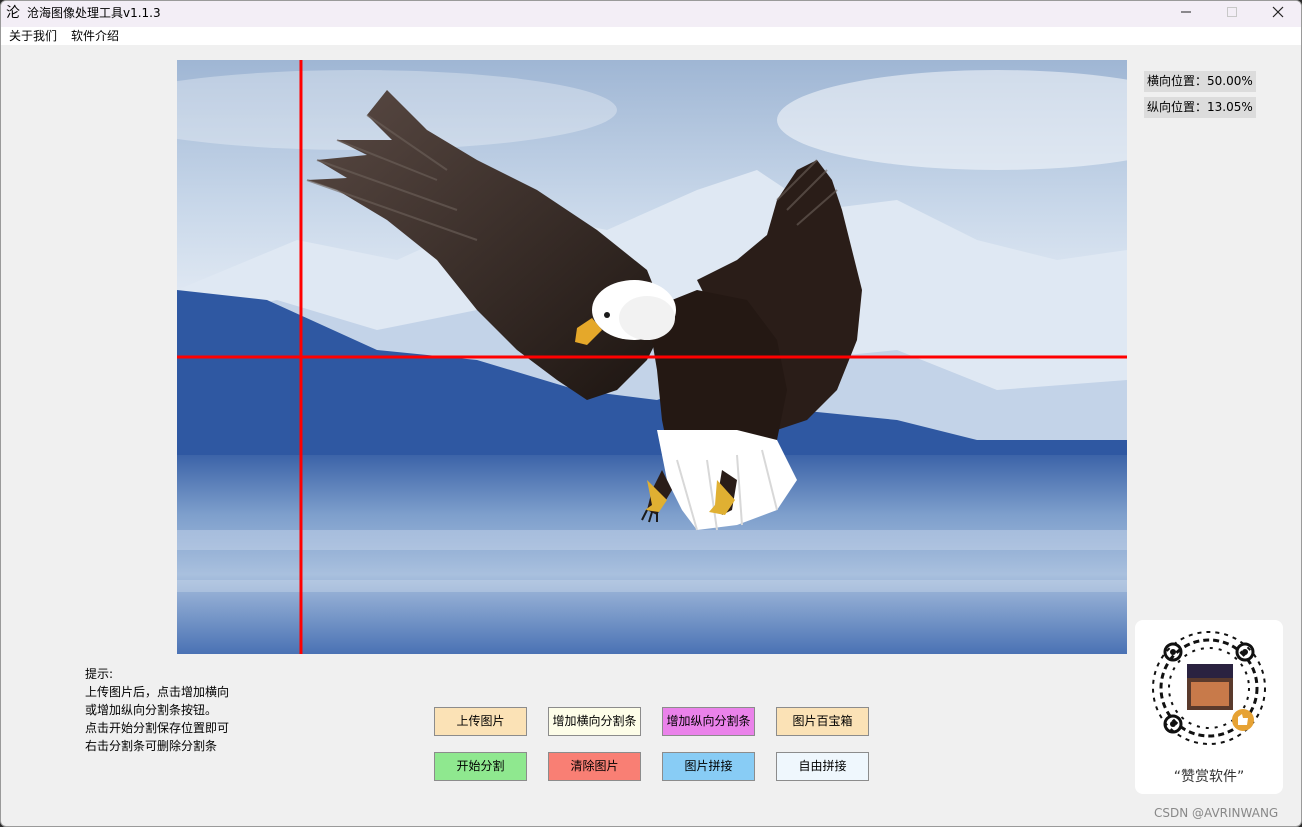 The image size is (1302, 827). What do you see at coordinates (151, 710) in the screenshot?
I see `hint-line: 或增加纵向分割条按钮。` at bounding box center [151, 710].